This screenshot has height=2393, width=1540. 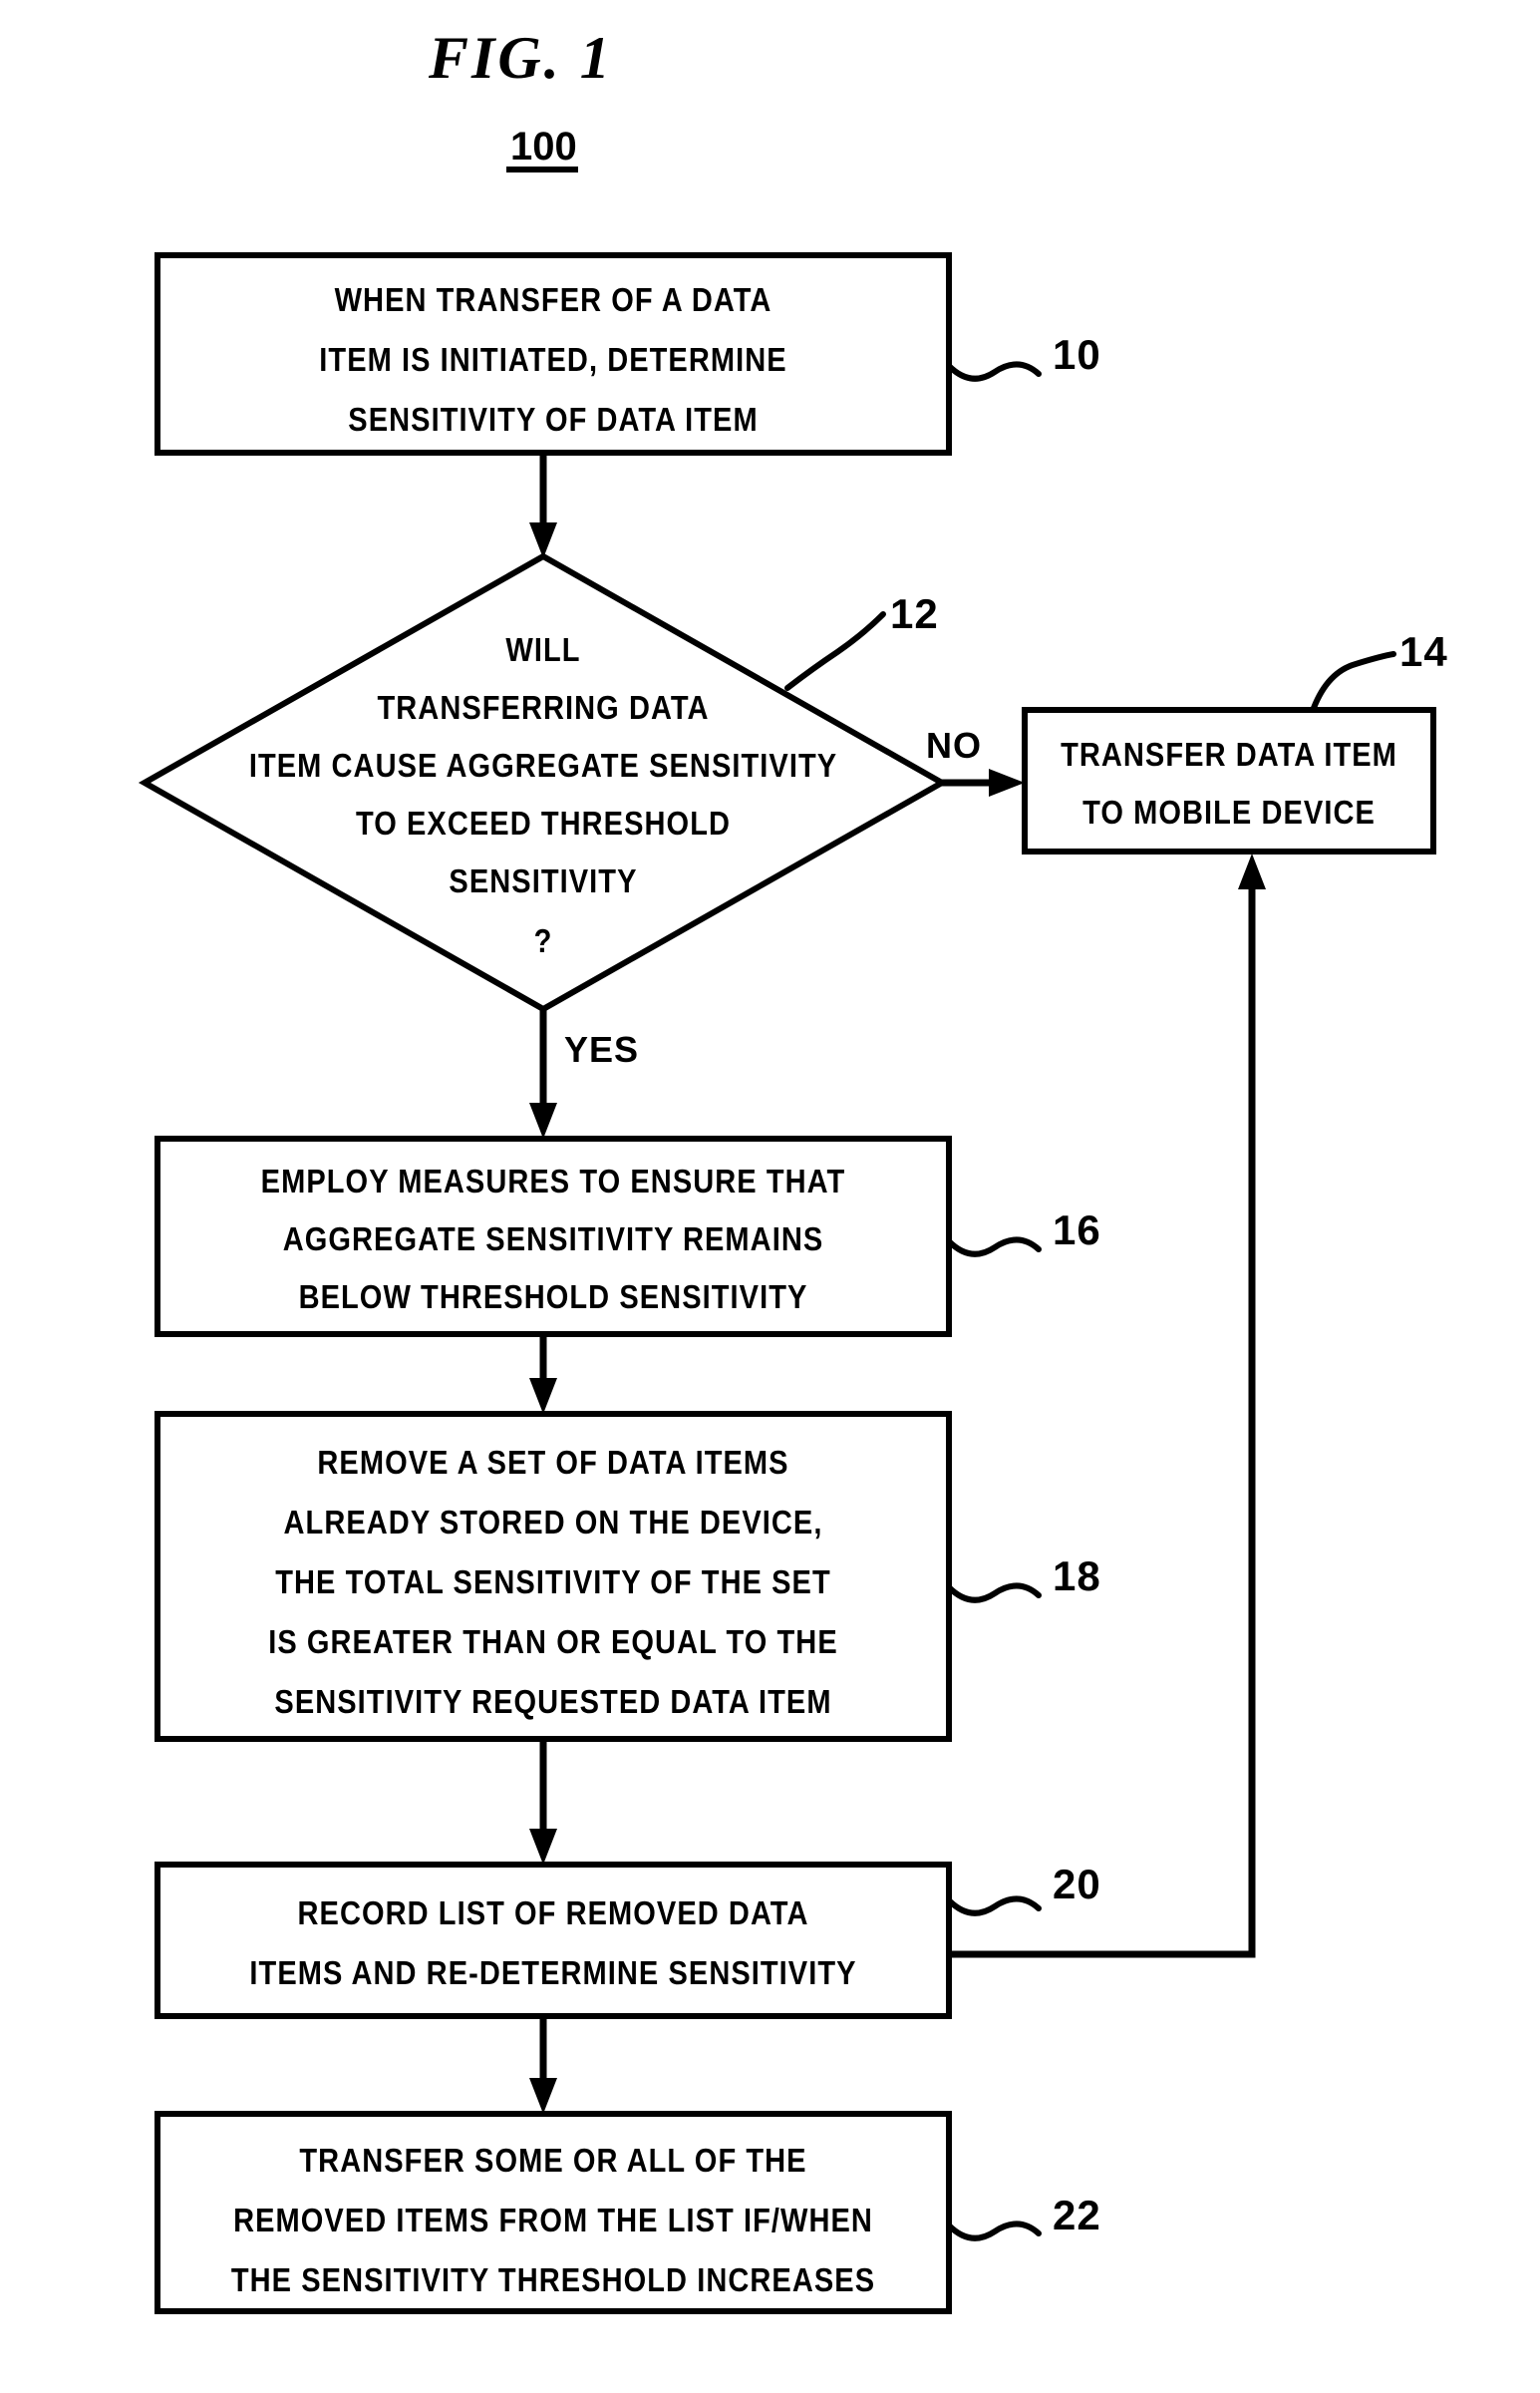 I want to click on step-10-line-2: ITEM IS INITIATED, DETERMINE, so click(x=552, y=359).